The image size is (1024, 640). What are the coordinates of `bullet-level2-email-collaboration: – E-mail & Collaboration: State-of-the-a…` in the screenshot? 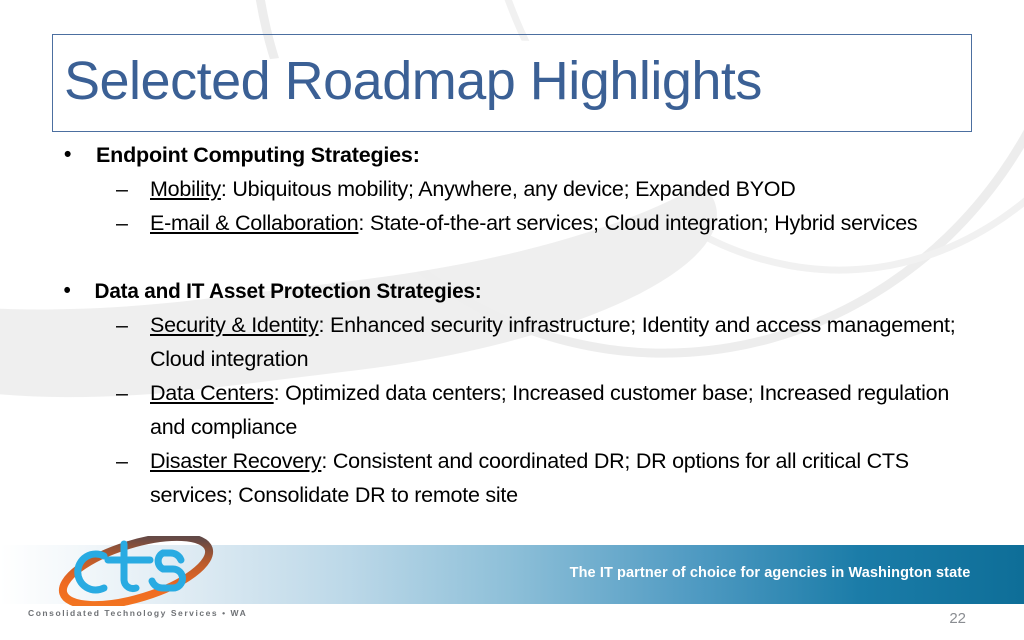 It's located at (521, 223).